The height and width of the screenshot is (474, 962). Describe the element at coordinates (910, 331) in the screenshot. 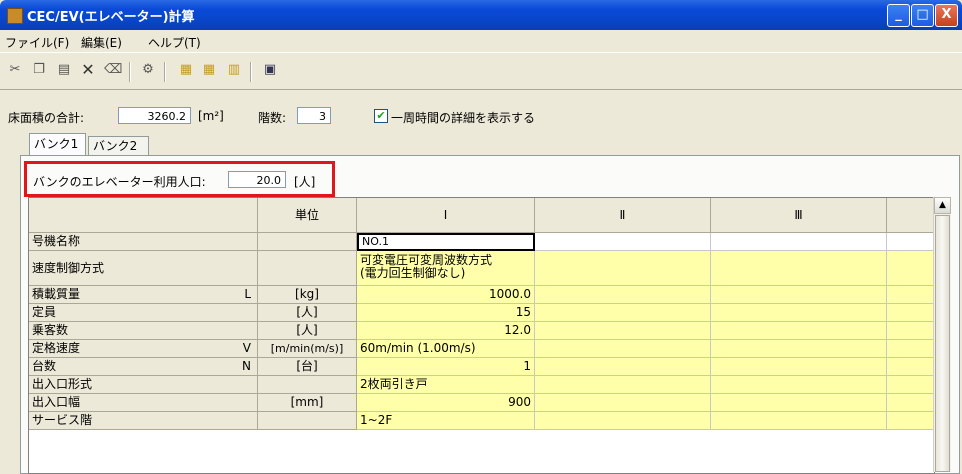

I see `cell-passengers-extra` at that location.